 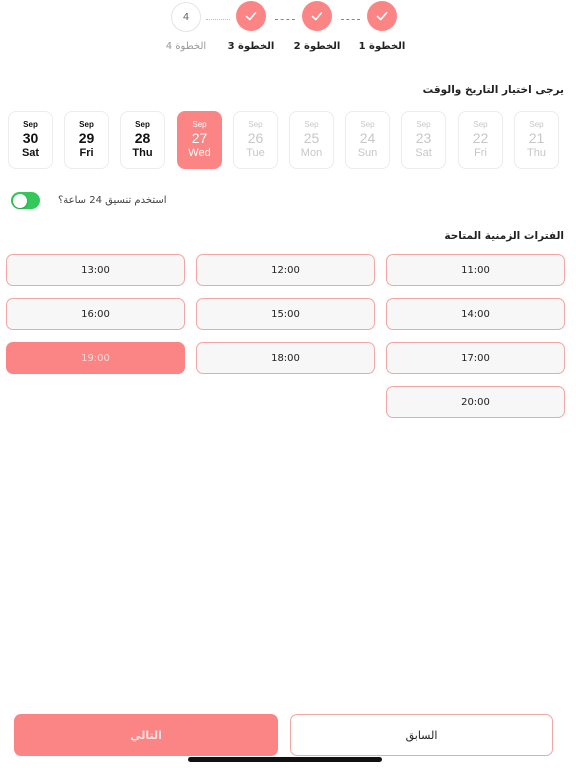 I want to click on date-card-disabled: Sep 22 Fri, so click(x=480, y=140).